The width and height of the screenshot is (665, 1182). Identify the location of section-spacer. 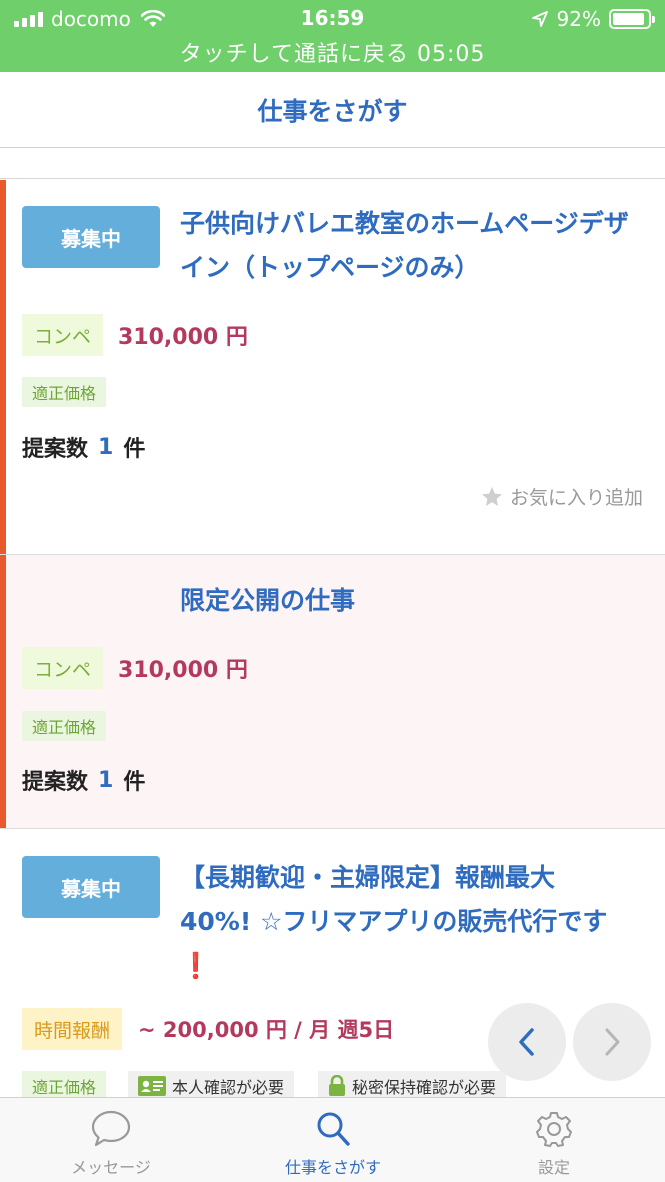
(332, 164).